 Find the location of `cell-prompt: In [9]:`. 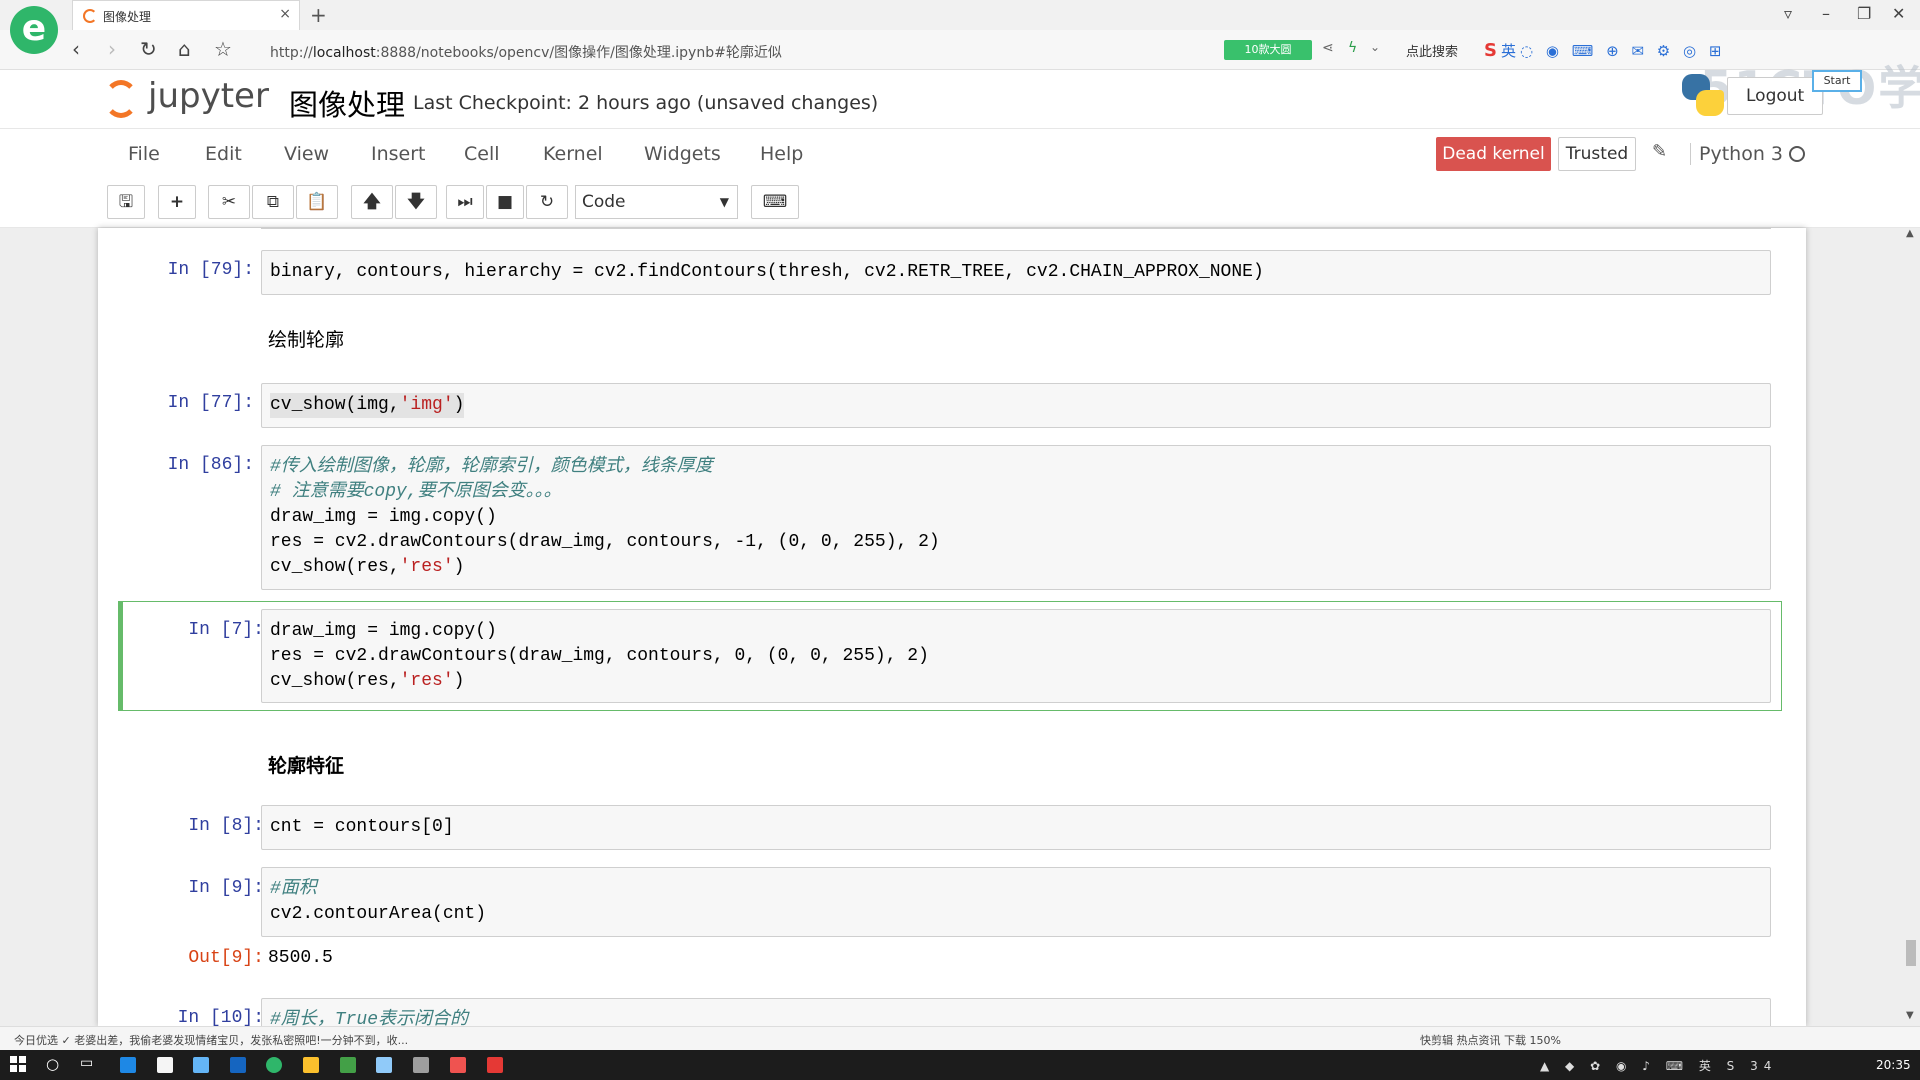

cell-prompt: In [9]: is located at coordinates (226, 888).